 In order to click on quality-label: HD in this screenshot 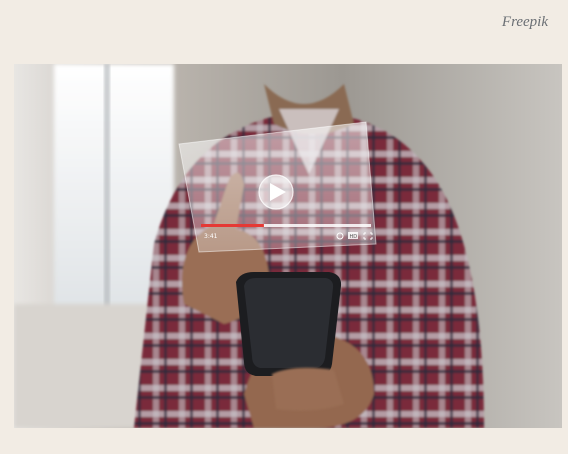, I will do `click(354, 237)`.